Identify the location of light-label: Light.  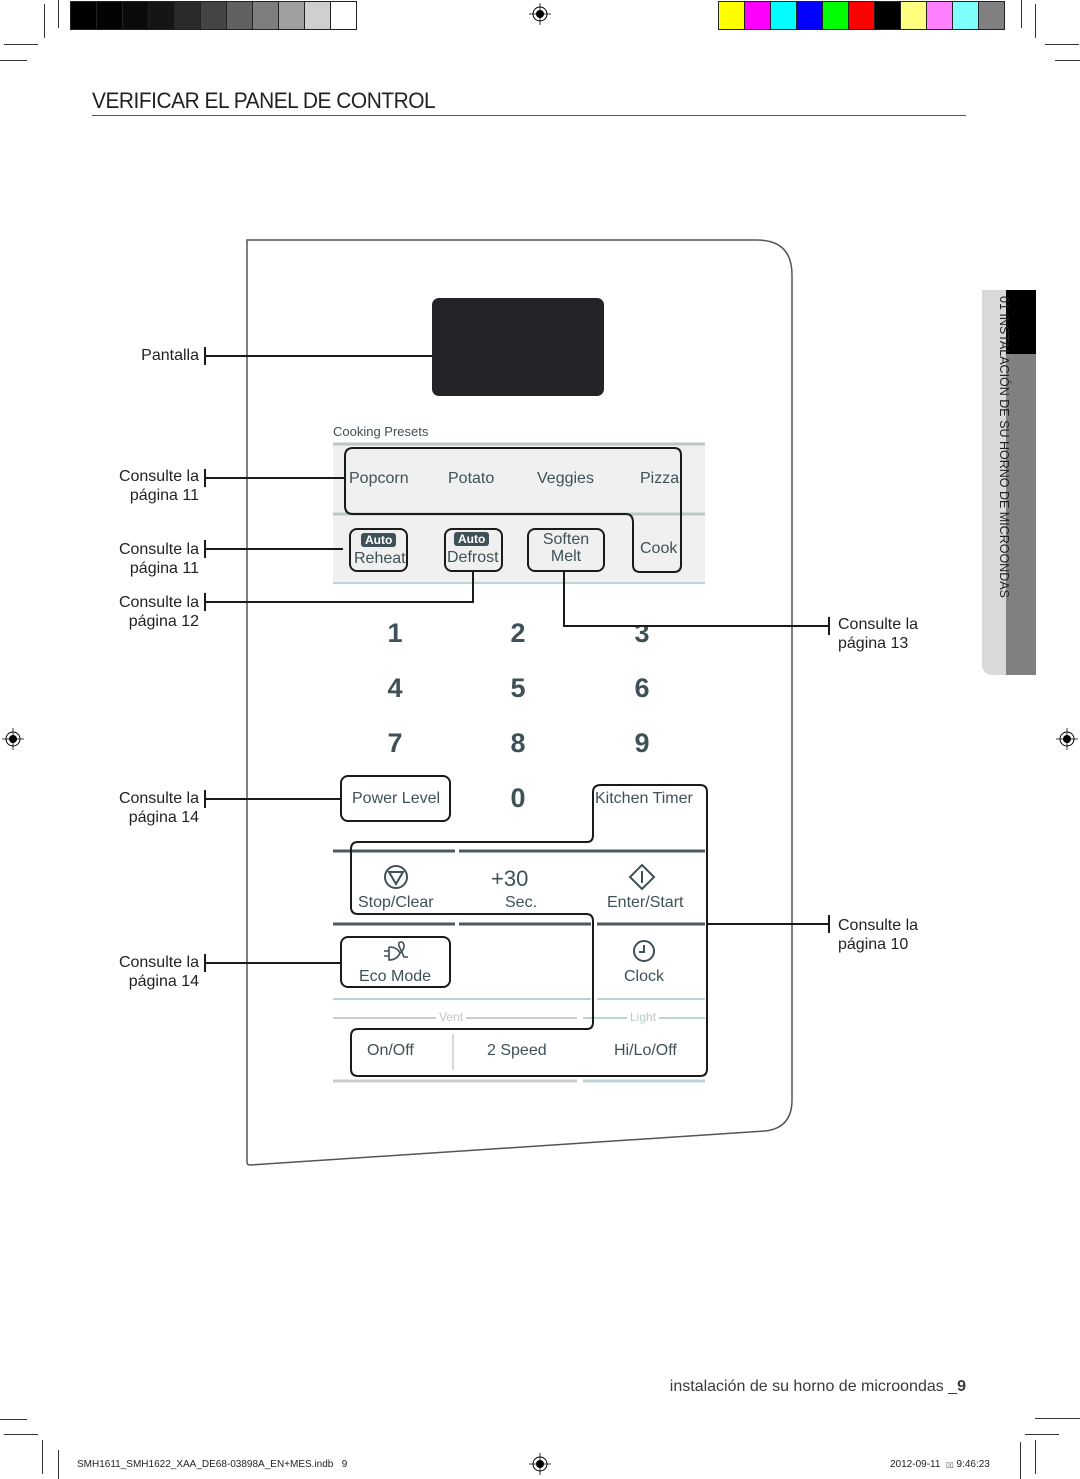
(643, 1017).